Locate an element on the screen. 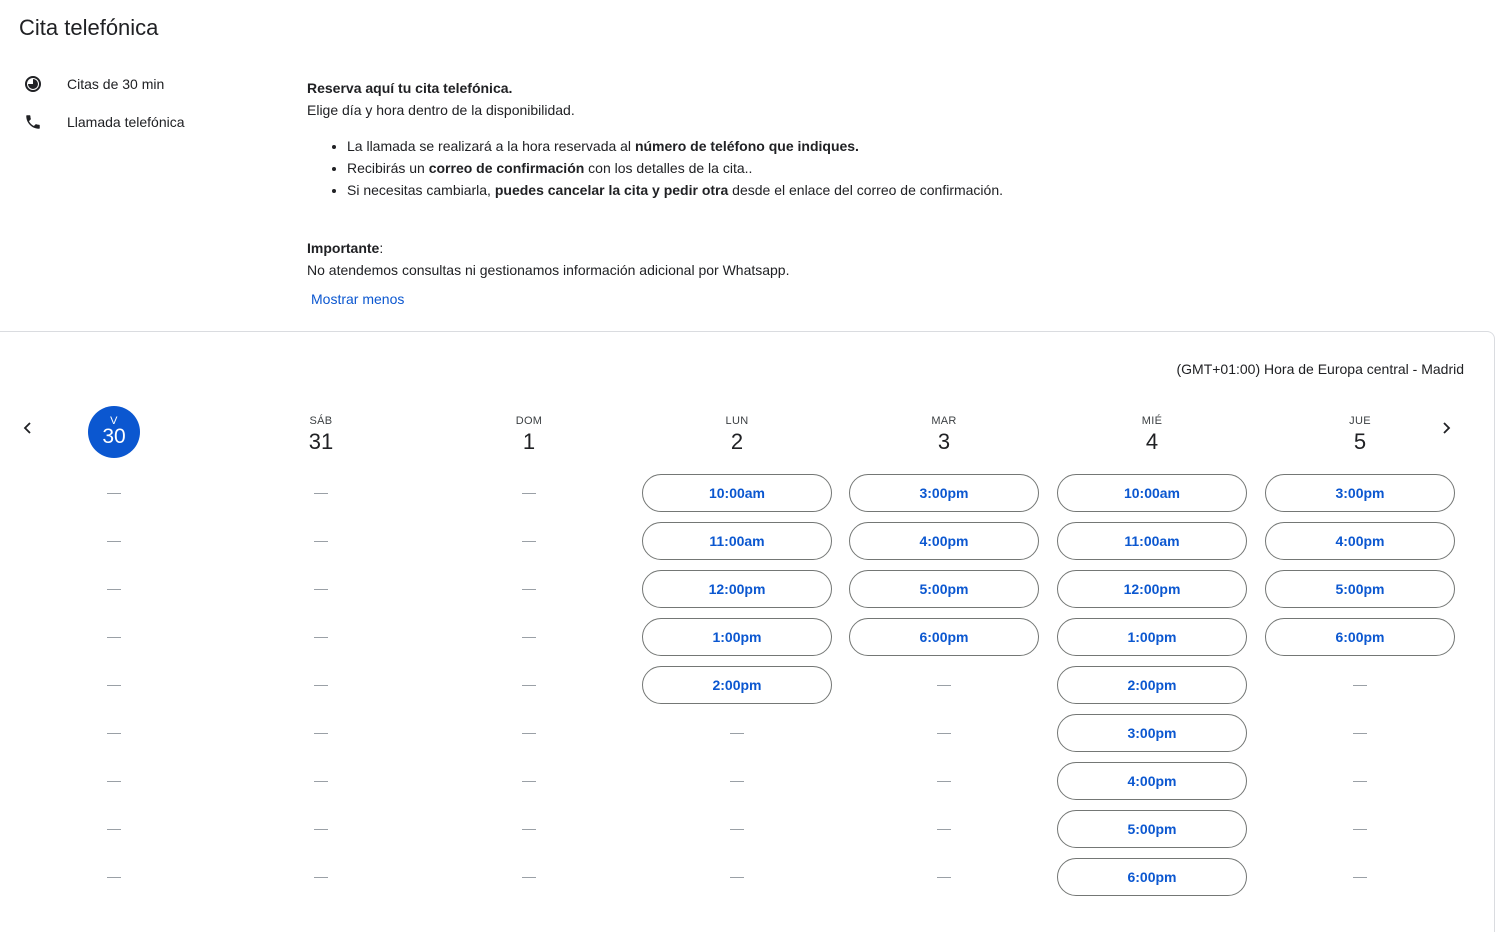 This screenshot has height=932, width=1509. important-label: Importante is located at coordinates (343, 248).